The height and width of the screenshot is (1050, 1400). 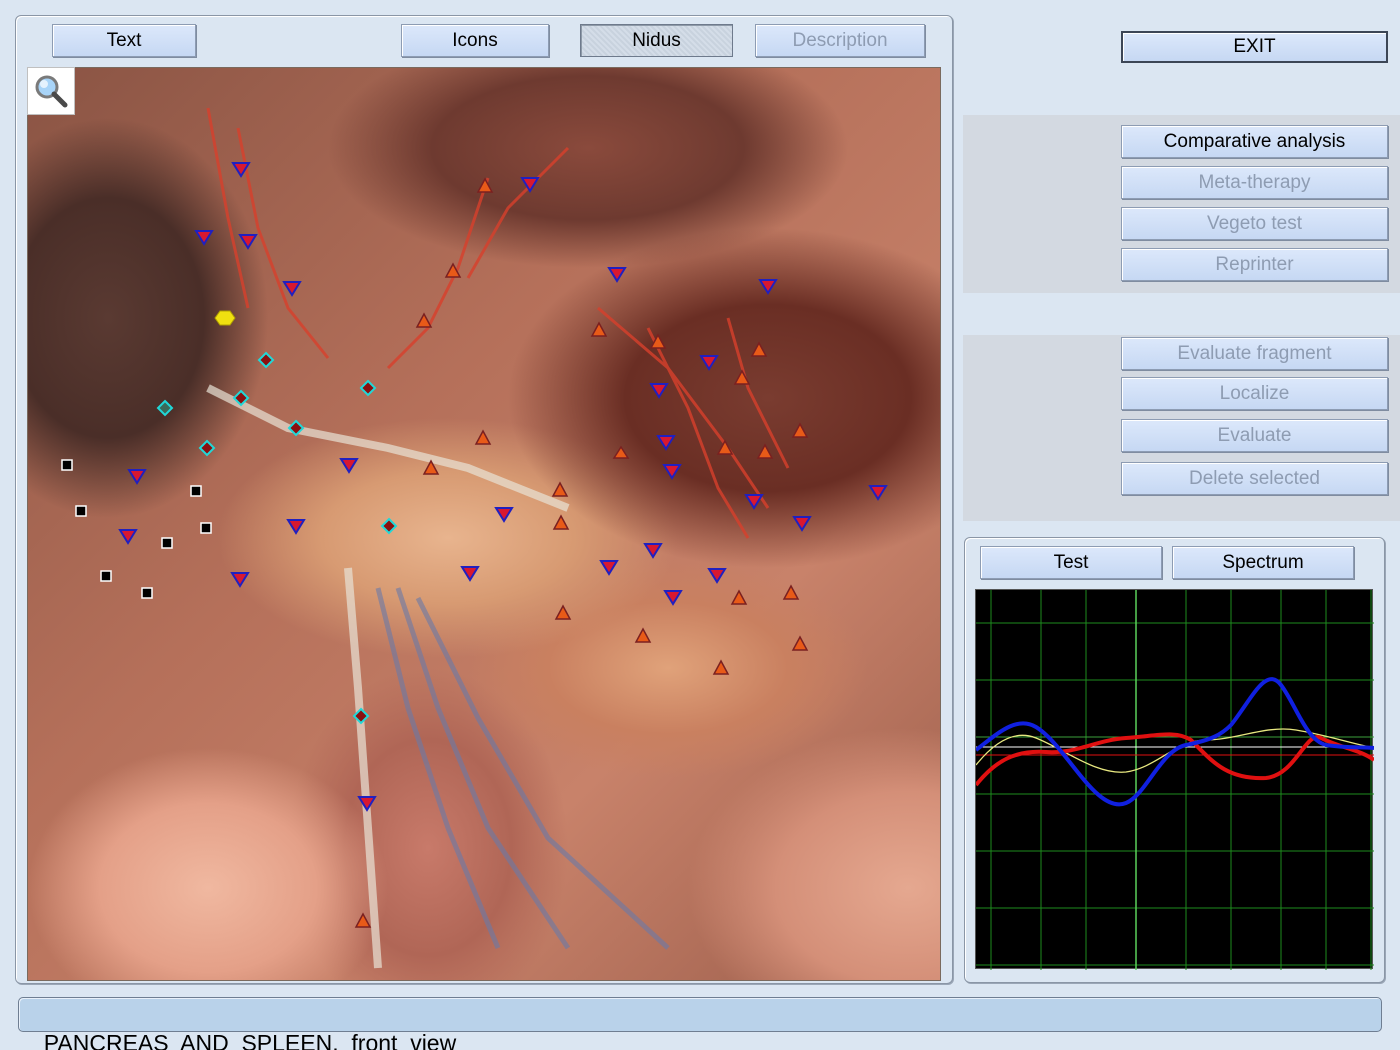 What do you see at coordinates (1175, 759) in the screenshot?
I see `series-red` at bounding box center [1175, 759].